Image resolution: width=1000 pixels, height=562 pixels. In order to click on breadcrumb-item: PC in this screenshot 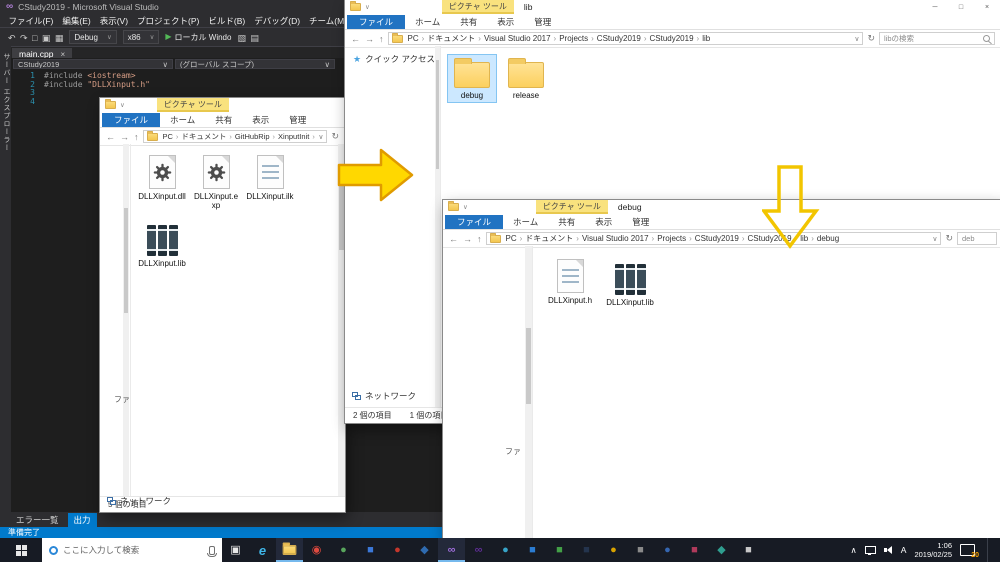, I will do `click(511, 238)`.